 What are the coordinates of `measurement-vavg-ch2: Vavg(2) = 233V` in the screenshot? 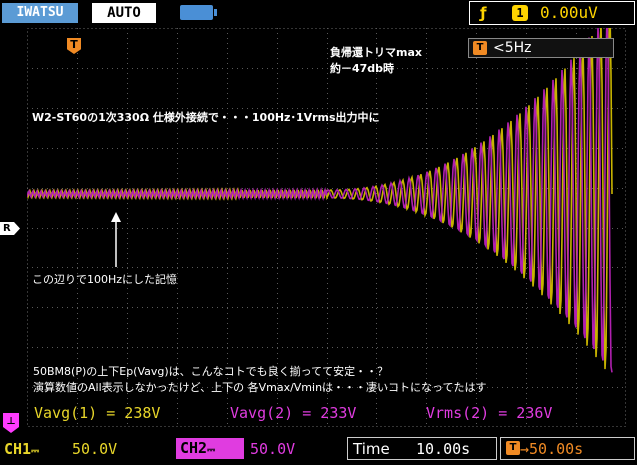 It's located at (293, 413).